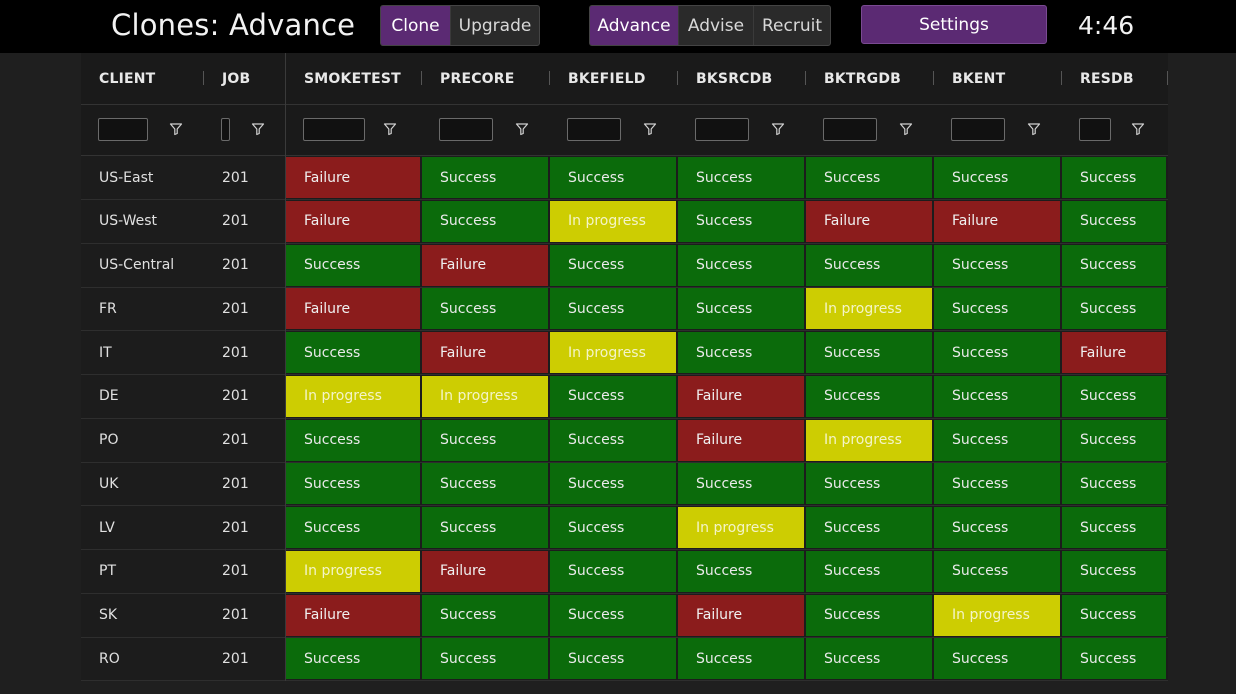 This screenshot has width=1236, height=694. What do you see at coordinates (998, 78) in the screenshot?
I see `column-header-bkent: BKENT` at bounding box center [998, 78].